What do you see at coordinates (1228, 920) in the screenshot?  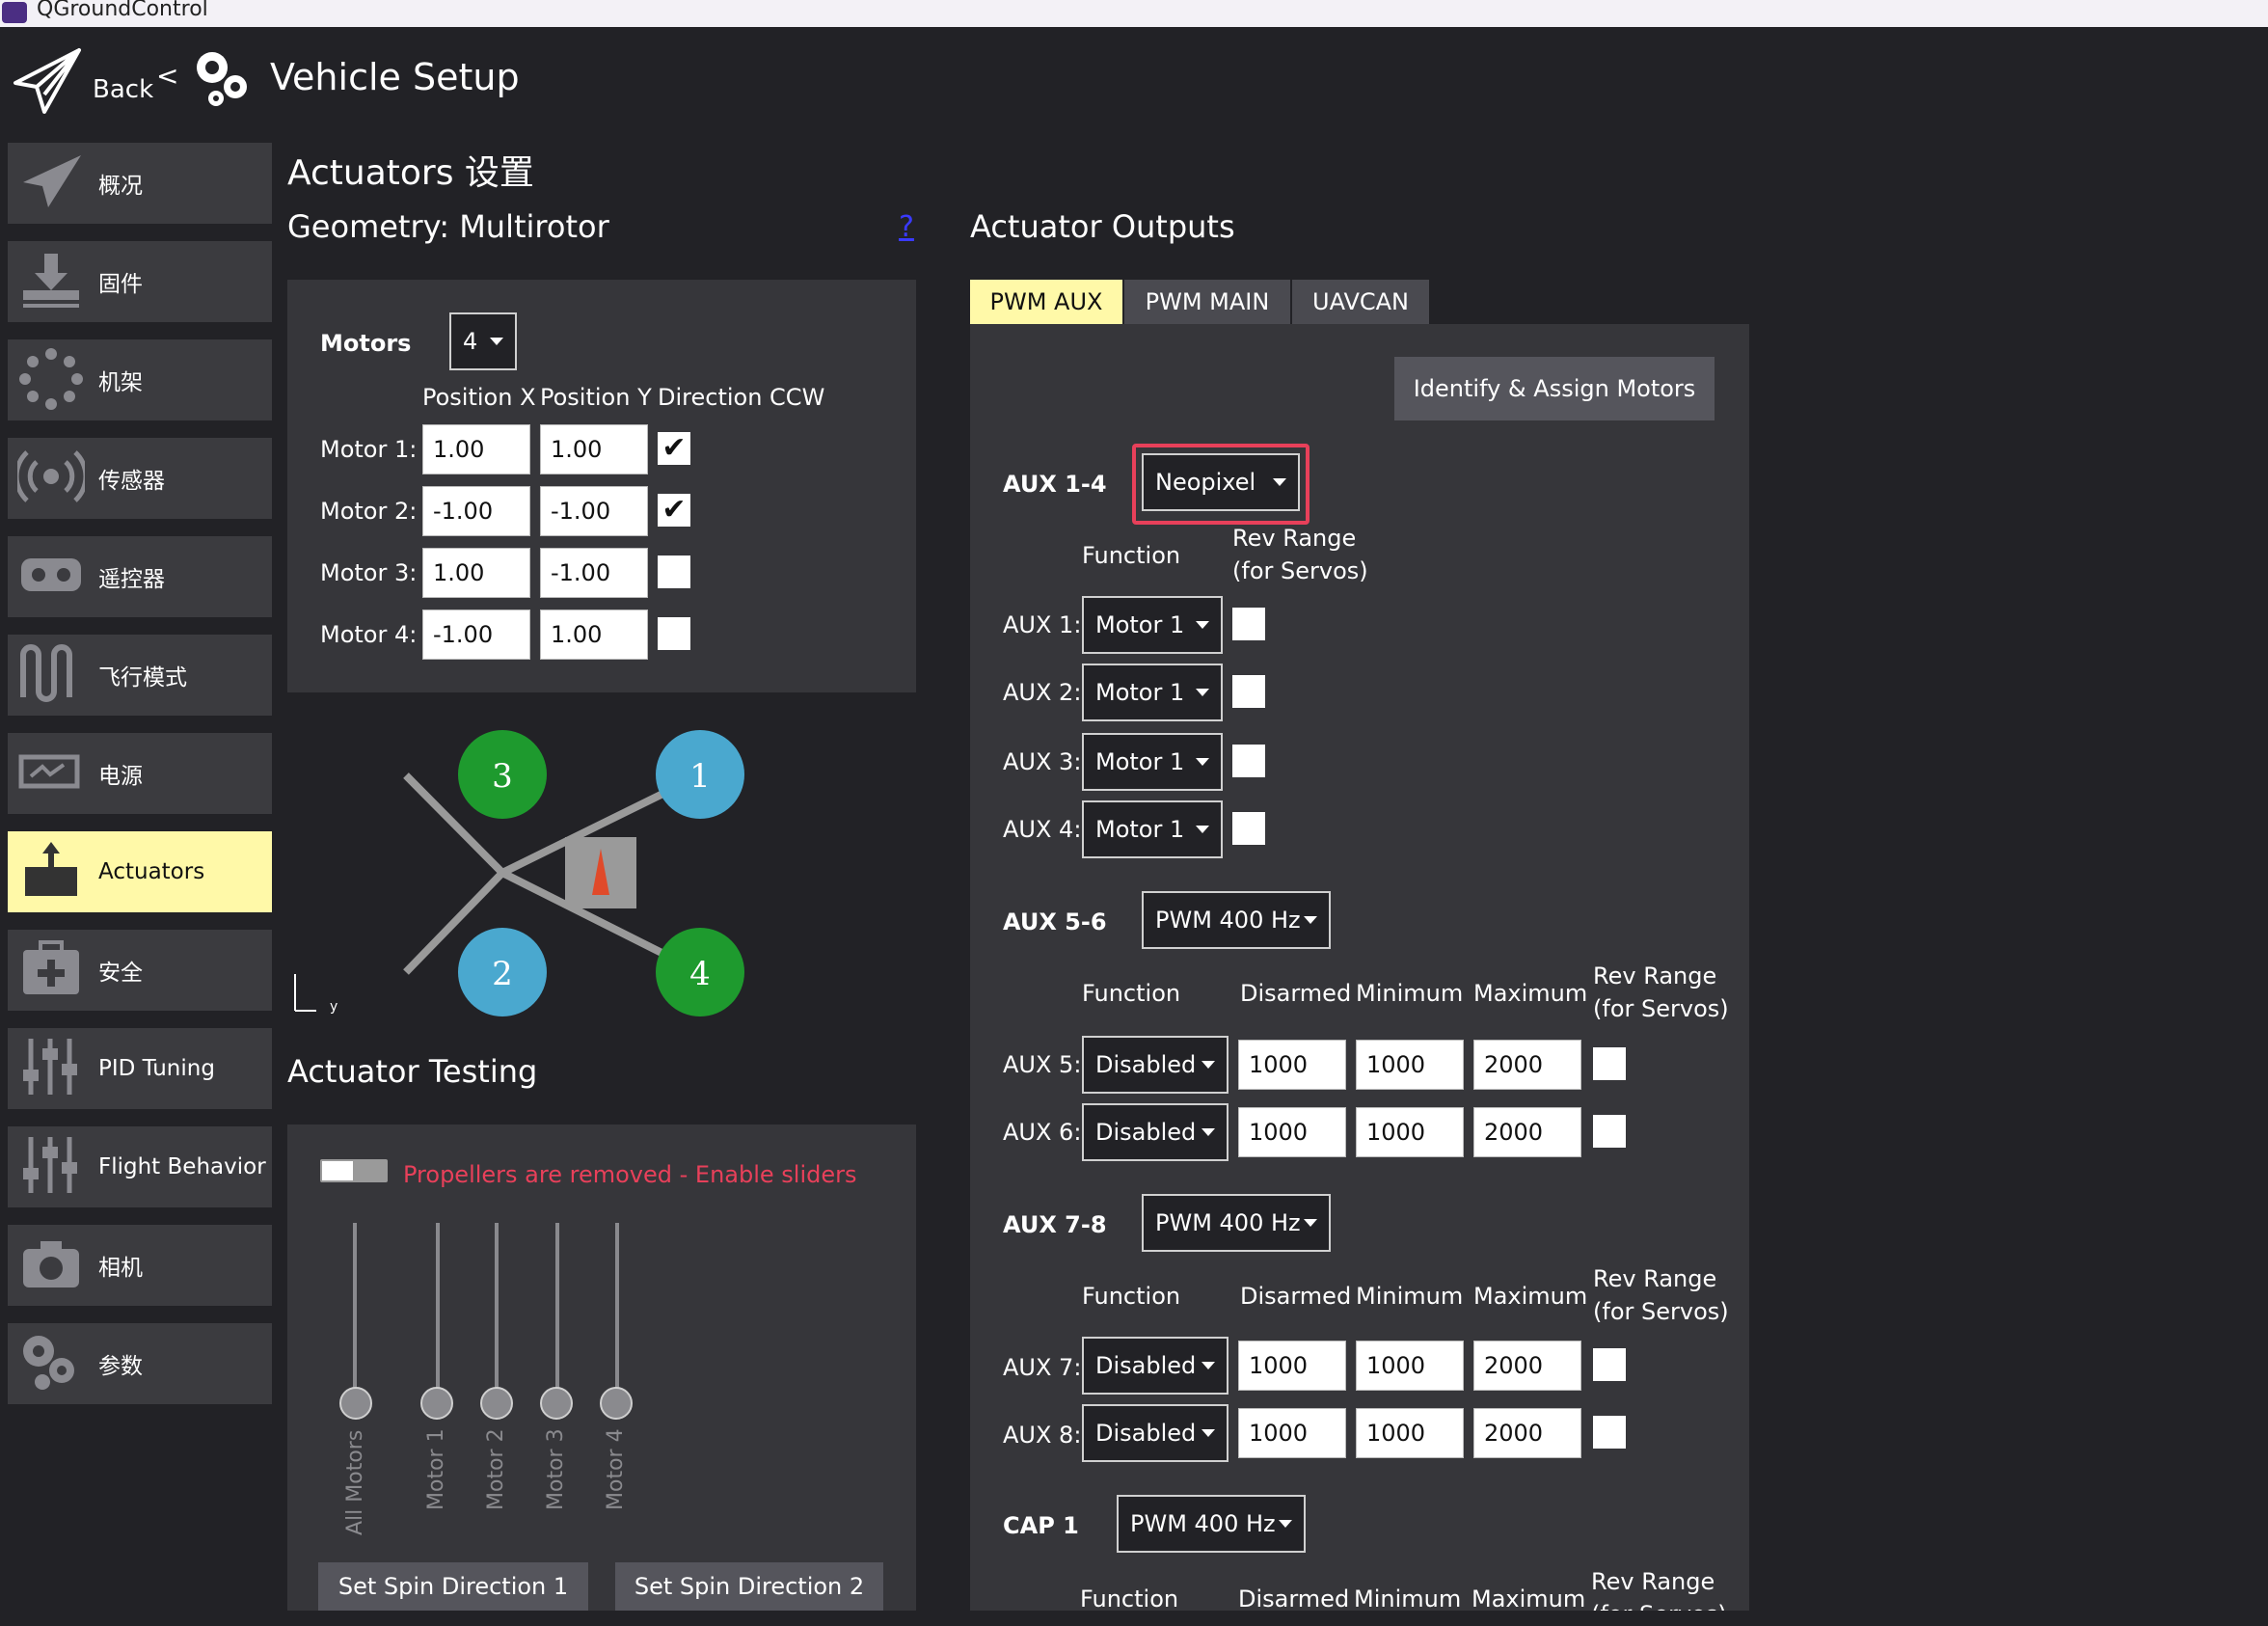 I see `protocol-value: PWM 400 Hz` at bounding box center [1228, 920].